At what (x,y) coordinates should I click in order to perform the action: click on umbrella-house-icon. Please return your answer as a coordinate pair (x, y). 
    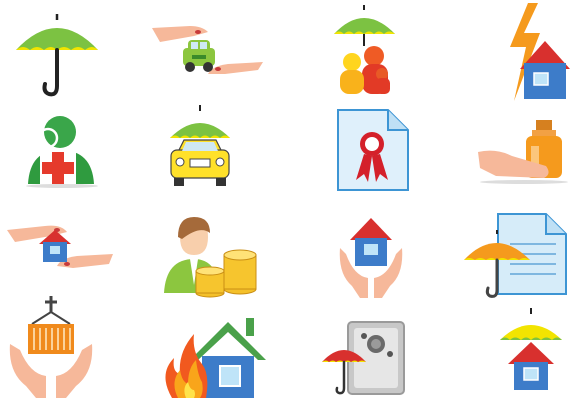
    Looking at the image, I should click on (531, 350).